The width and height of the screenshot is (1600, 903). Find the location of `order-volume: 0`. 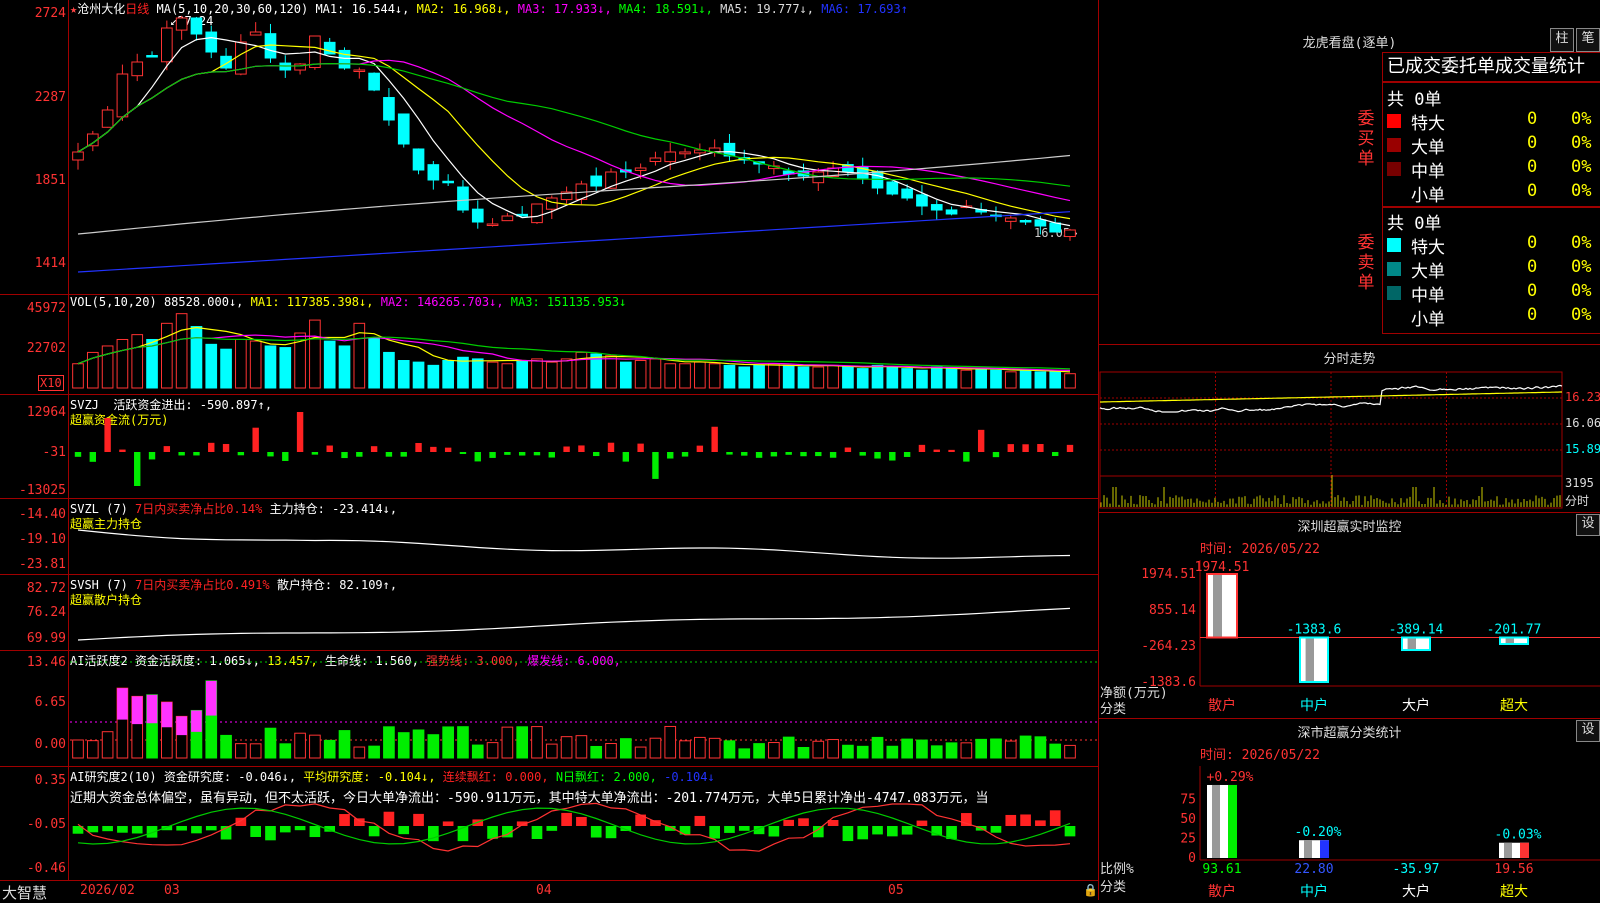

order-volume: 0 is located at coordinates (1532, 267).